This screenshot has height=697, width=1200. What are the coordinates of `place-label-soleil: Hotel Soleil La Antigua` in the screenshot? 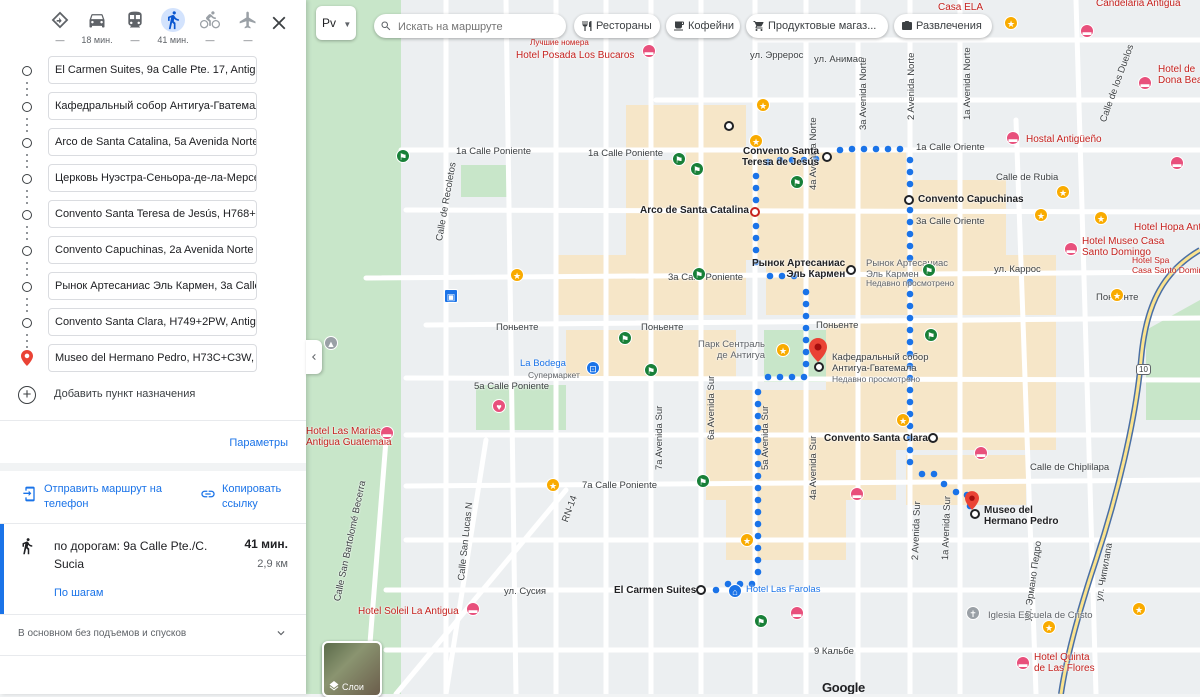 It's located at (408, 611).